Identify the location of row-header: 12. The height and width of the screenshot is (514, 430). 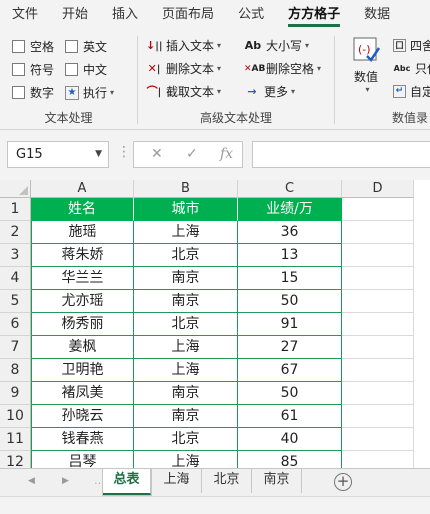
(15, 459).